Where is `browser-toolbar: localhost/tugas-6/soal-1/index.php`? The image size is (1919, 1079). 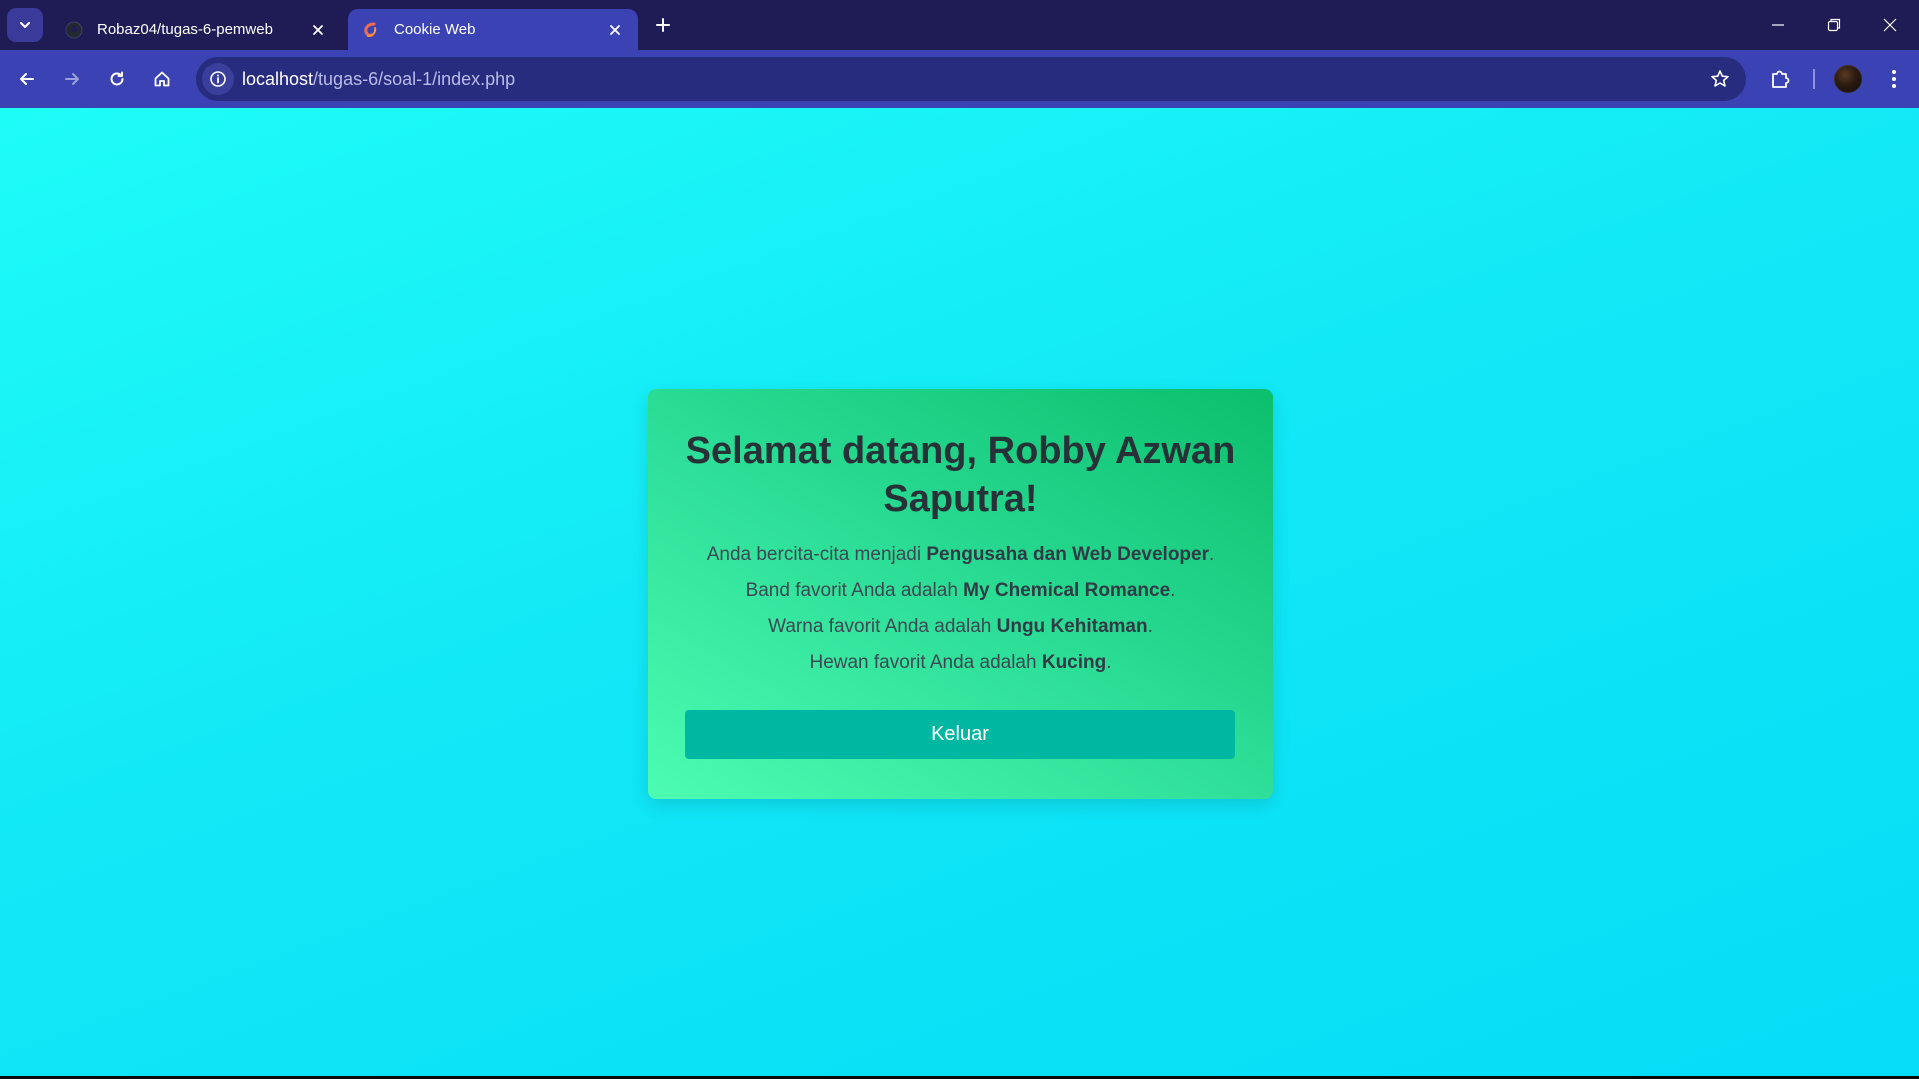
browser-toolbar: localhost/tugas-6/soal-1/index.php is located at coordinates (959, 79).